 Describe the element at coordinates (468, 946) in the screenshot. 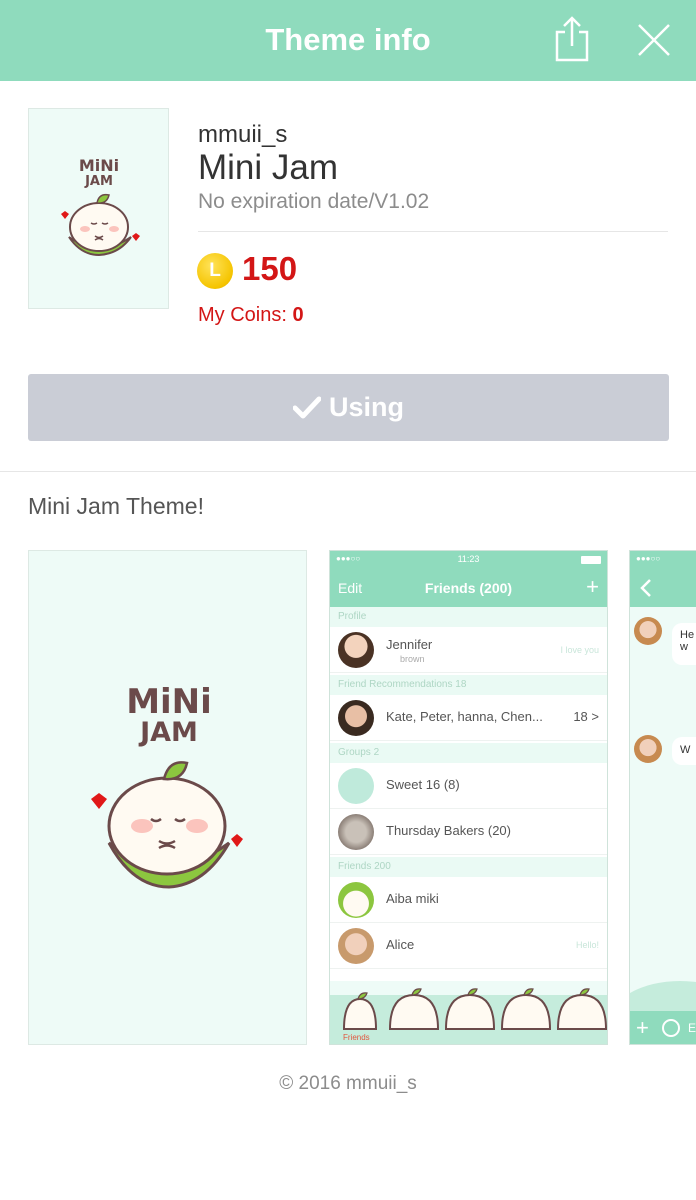

I see `list-item: Alice Hello!` at that location.